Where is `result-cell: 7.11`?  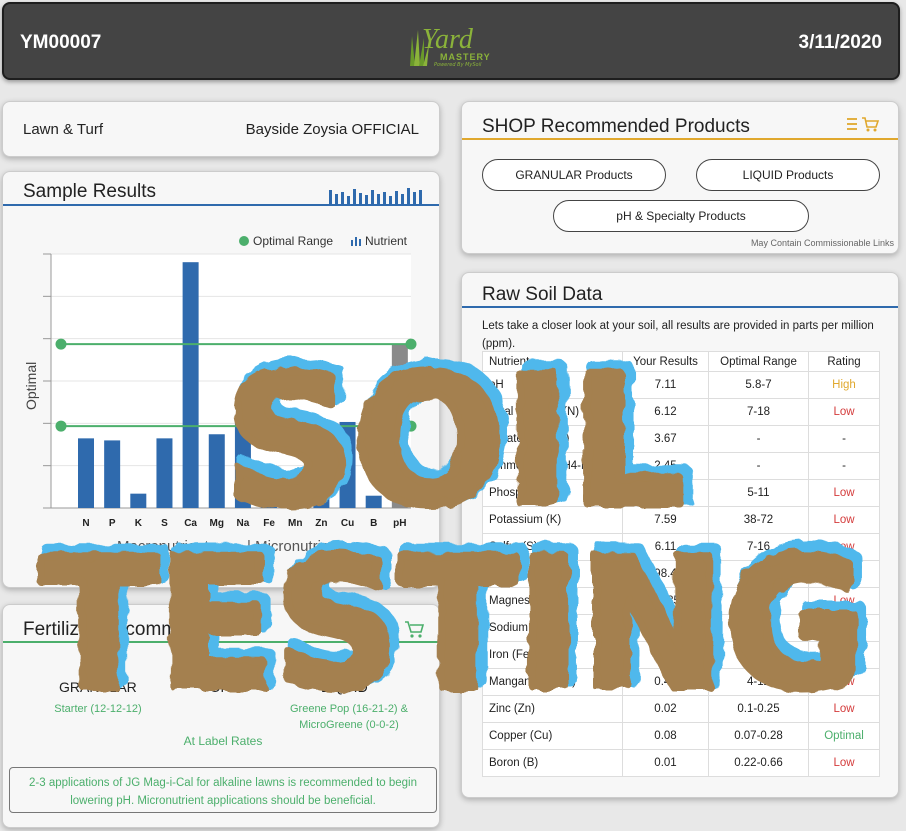
result-cell: 7.11 is located at coordinates (665, 385).